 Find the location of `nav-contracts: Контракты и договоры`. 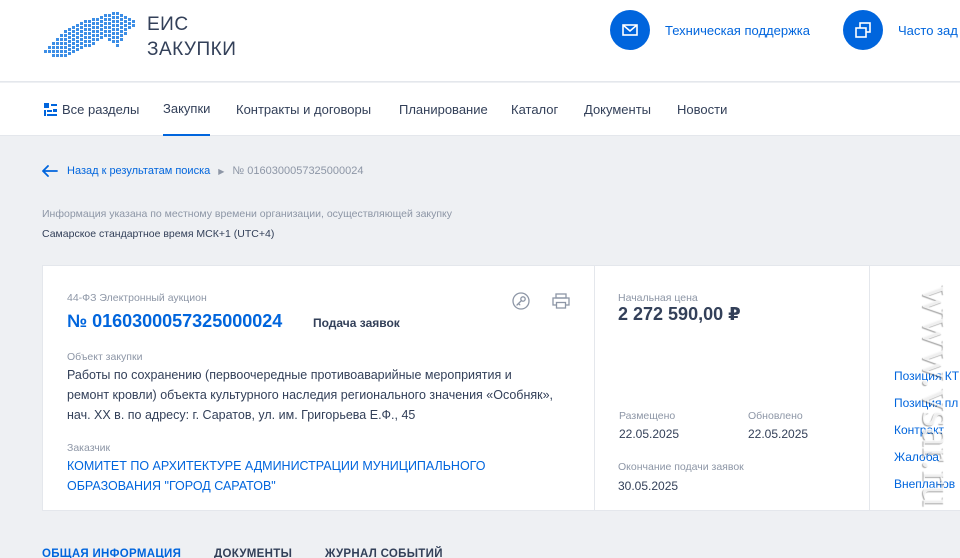

nav-contracts: Контракты и договоры is located at coordinates (303, 109).